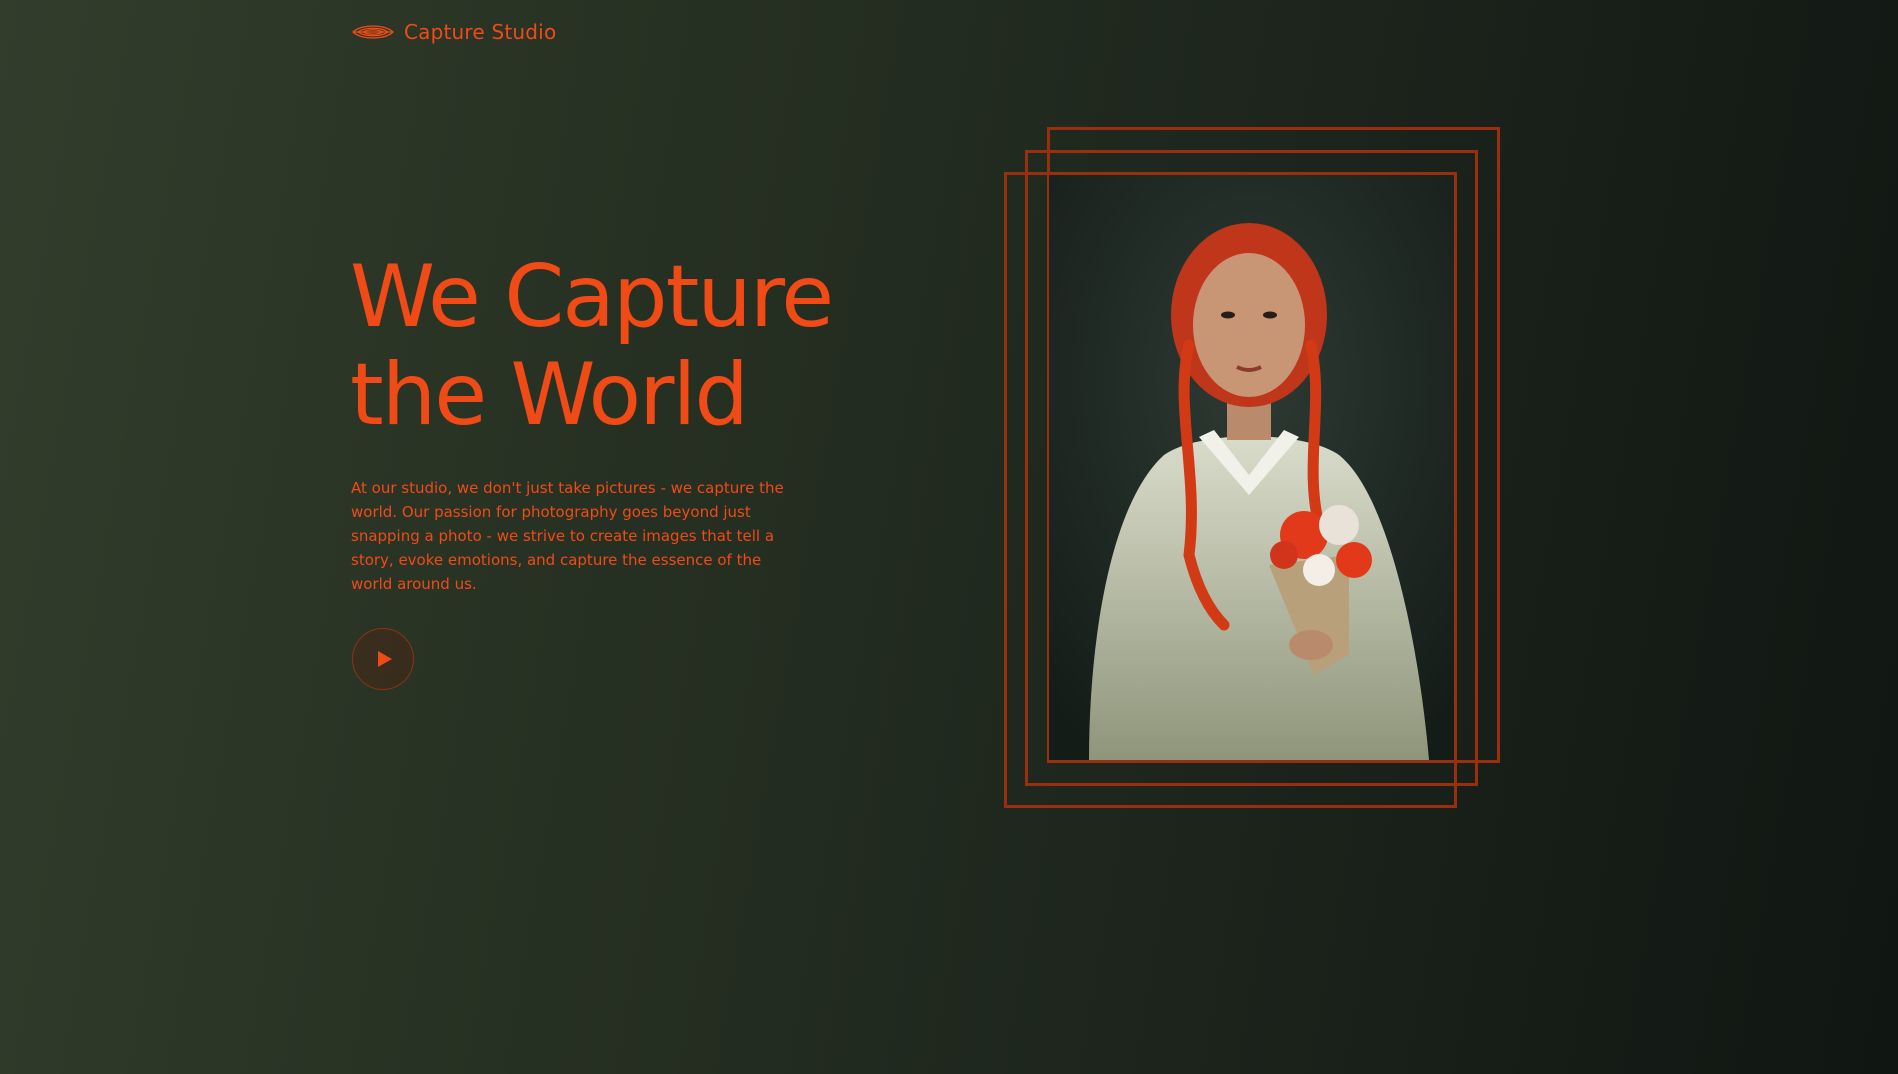 The width and height of the screenshot is (1898, 1074). I want to click on hero-title: We Capture the World, so click(630, 346).